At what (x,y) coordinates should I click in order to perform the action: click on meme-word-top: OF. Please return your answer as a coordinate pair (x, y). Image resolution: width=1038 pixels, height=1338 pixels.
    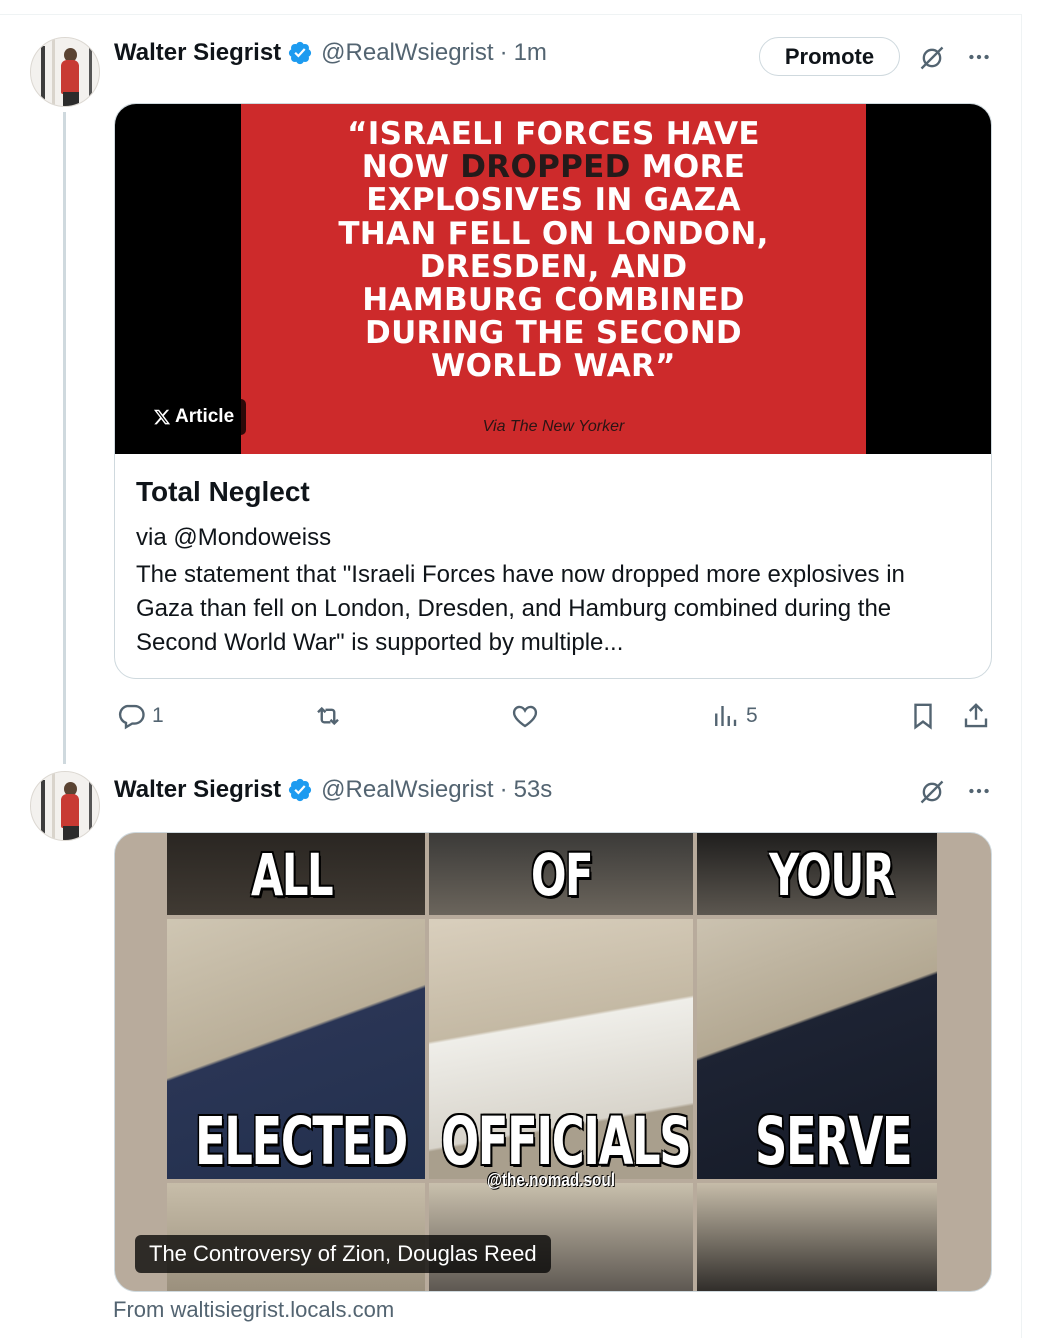
    Looking at the image, I should click on (562, 875).